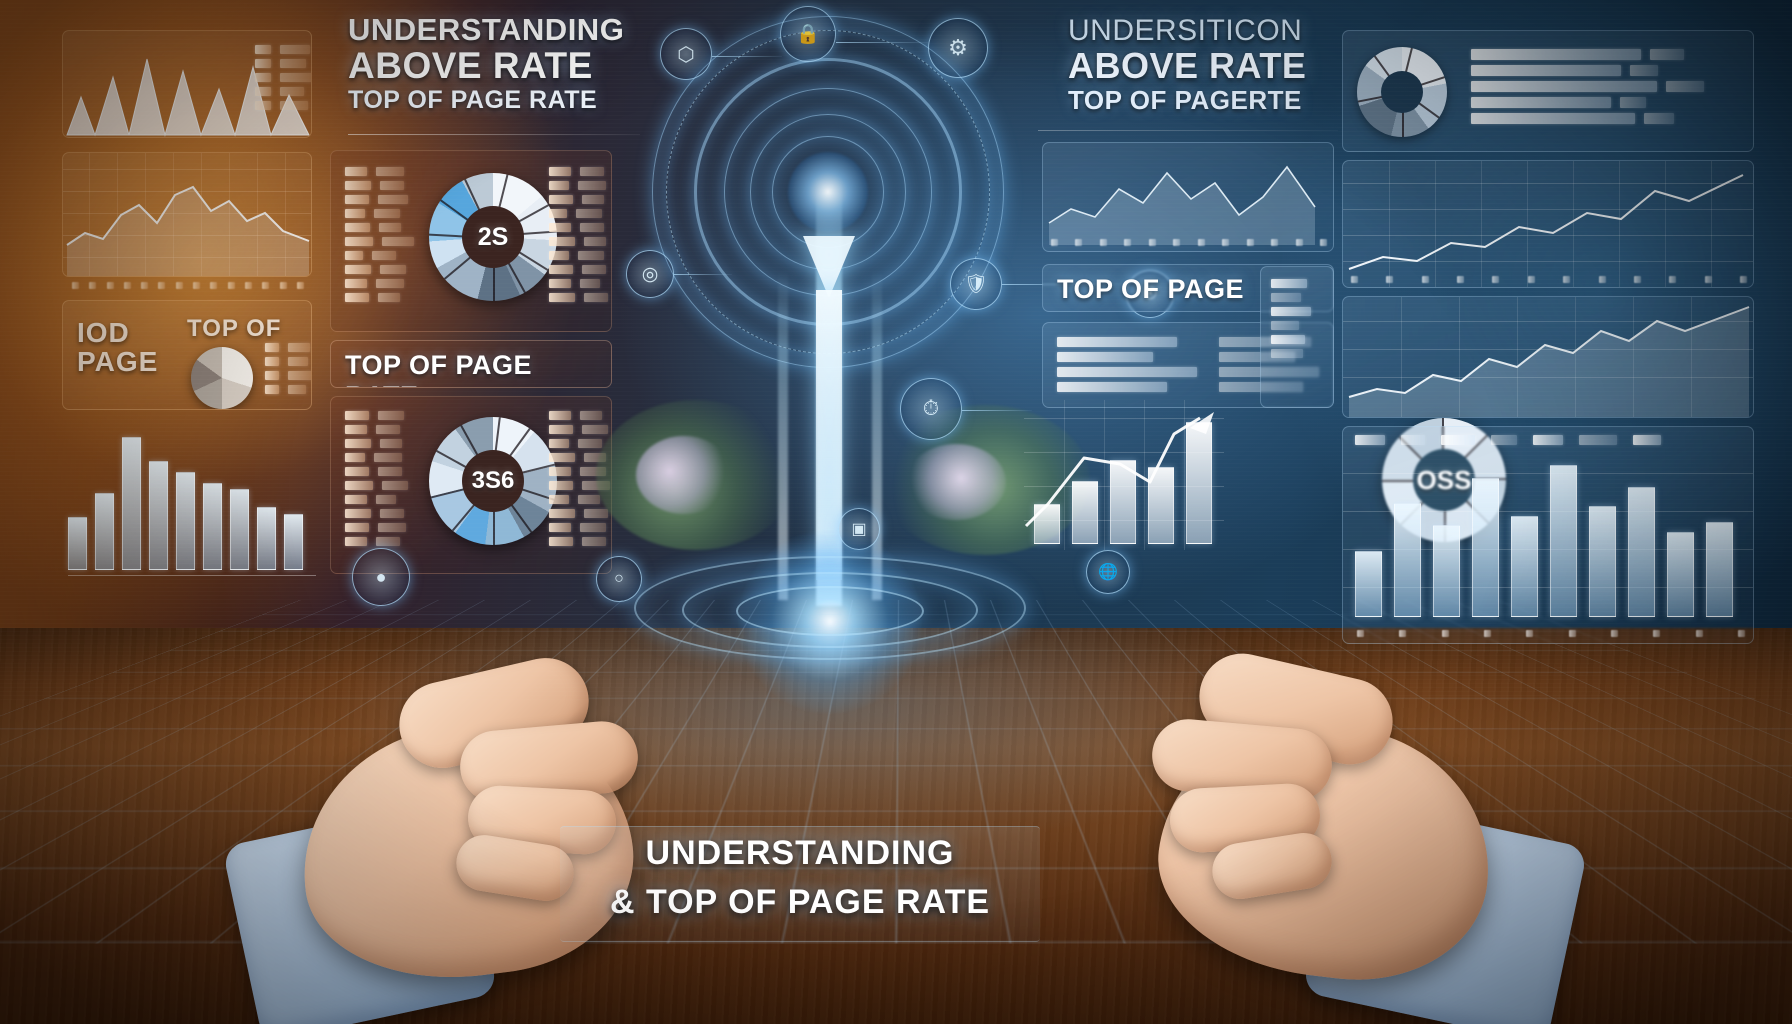  I want to click on right-hand, so click(1304, 832).